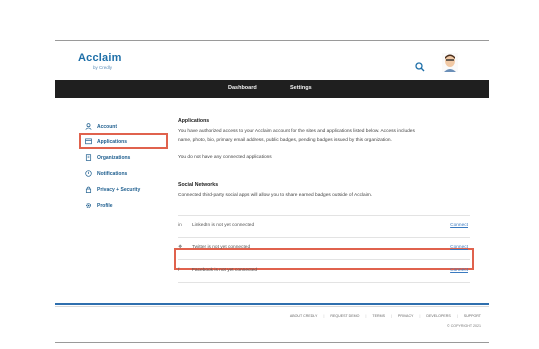  I want to click on sidebar-item-label: Organizations, so click(114, 157).